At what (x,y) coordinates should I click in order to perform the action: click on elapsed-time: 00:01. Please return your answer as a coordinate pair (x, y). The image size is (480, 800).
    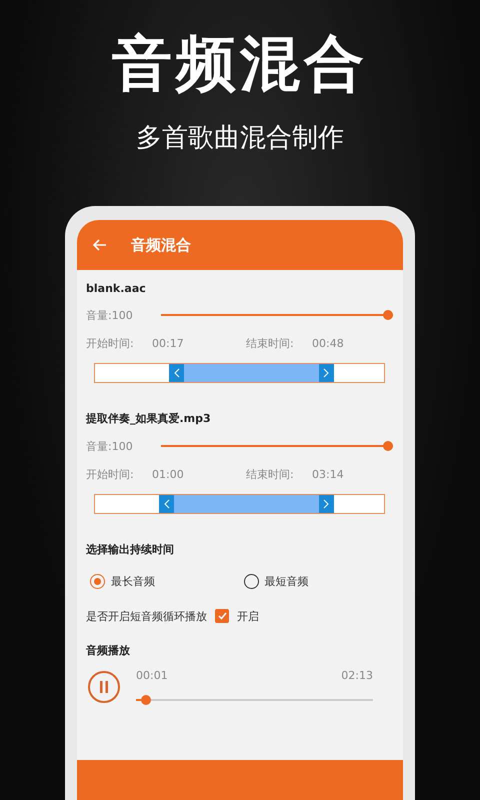
    Looking at the image, I should click on (152, 675).